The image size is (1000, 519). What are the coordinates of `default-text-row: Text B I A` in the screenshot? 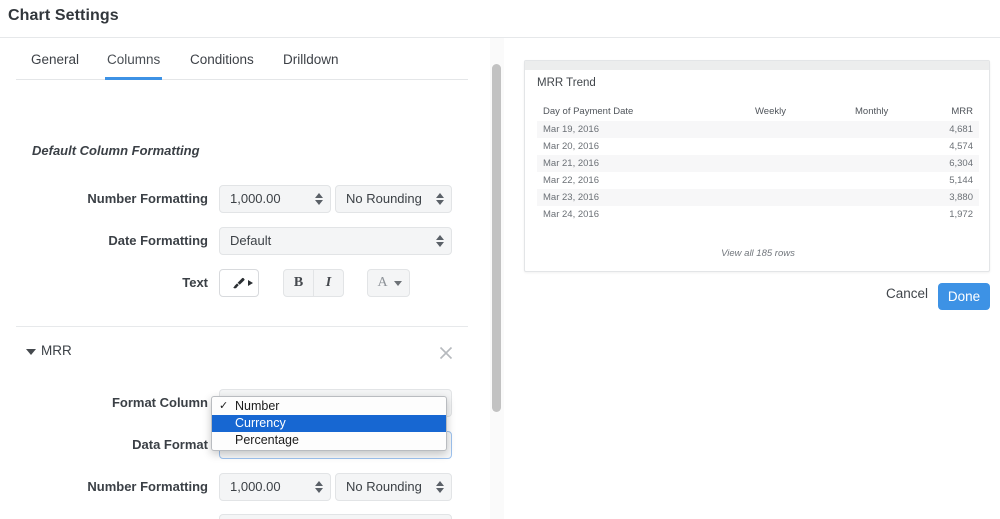 It's located at (235, 283).